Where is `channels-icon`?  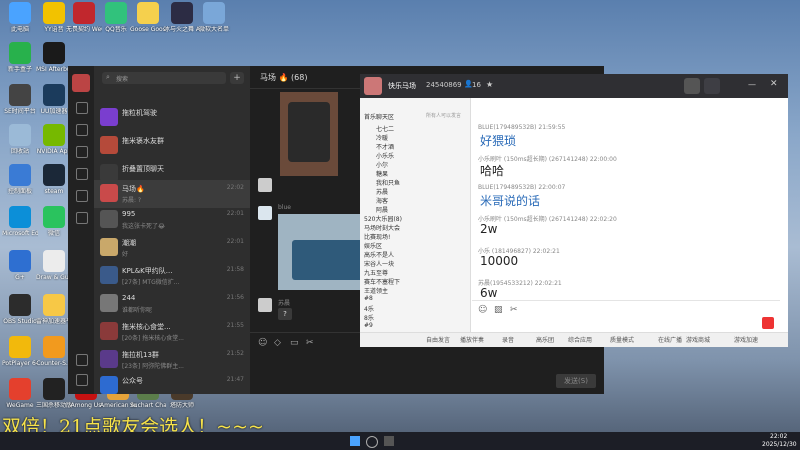
channels-icon is located at coordinates (82, 196).